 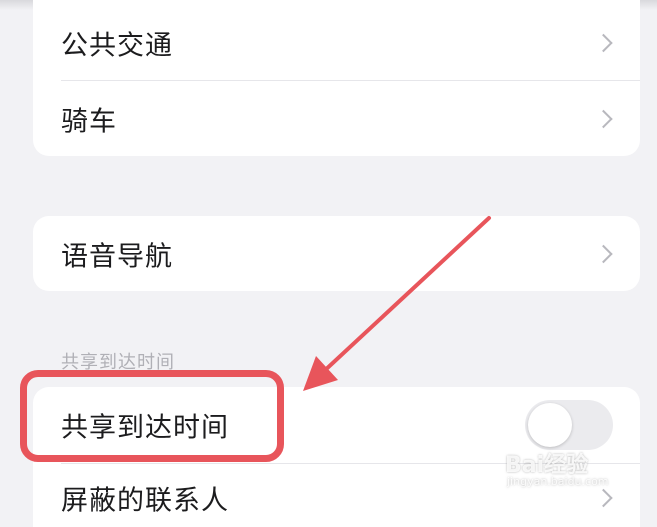 What do you see at coordinates (558, 481) in the screenshot?
I see `watermark-url: jingyan.baidu.com` at bounding box center [558, 481].